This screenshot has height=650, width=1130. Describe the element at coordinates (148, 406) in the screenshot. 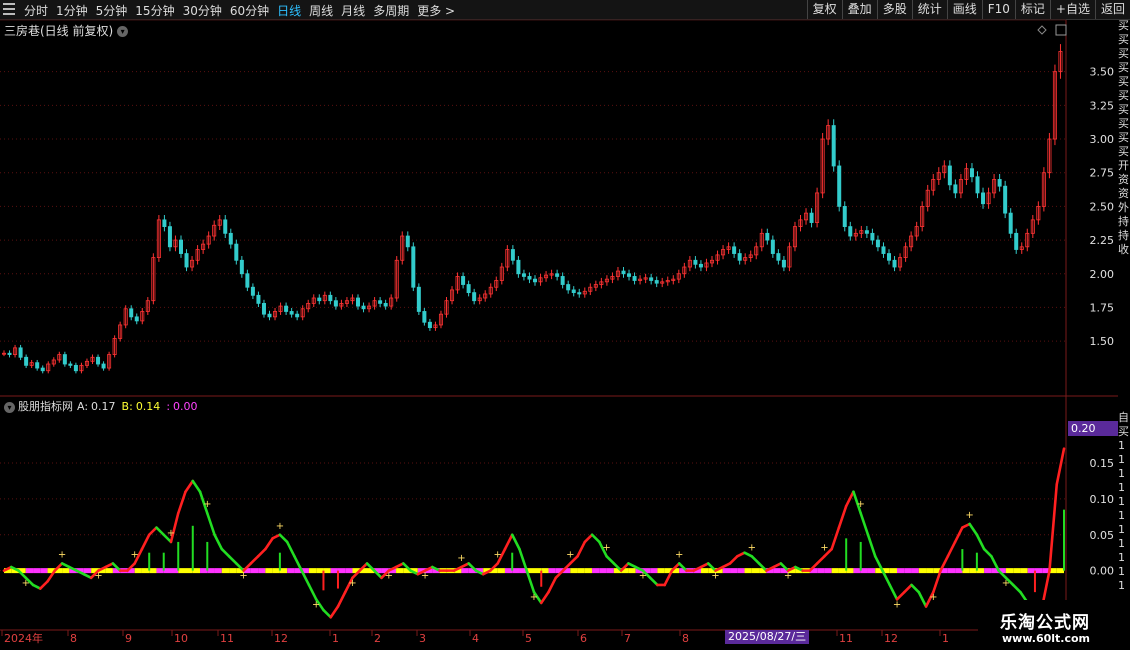

I see `indicator-b-value: 0.14` at that location.